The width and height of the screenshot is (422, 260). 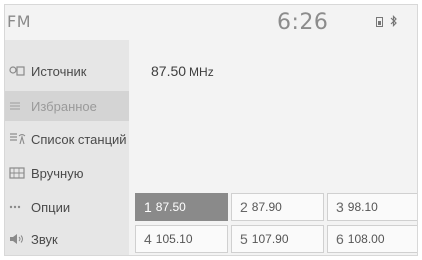 I want to click on preset-button-5: 5 107.90, so click(x=277, y=239).